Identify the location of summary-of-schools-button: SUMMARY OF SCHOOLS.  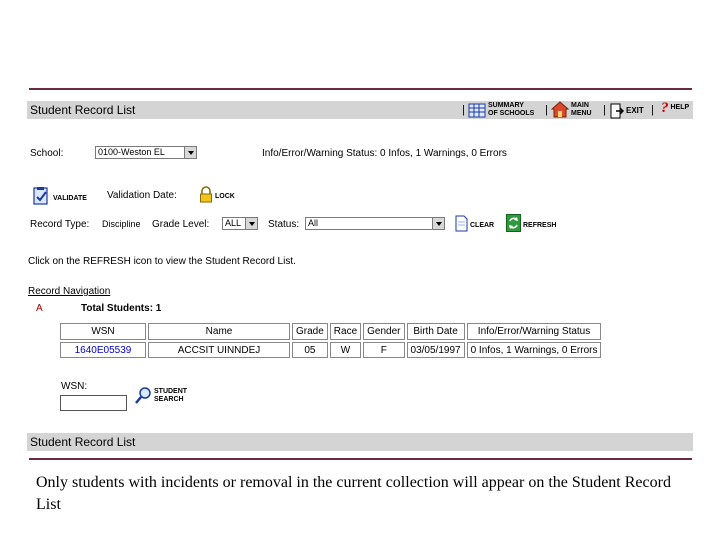
(501, 110).